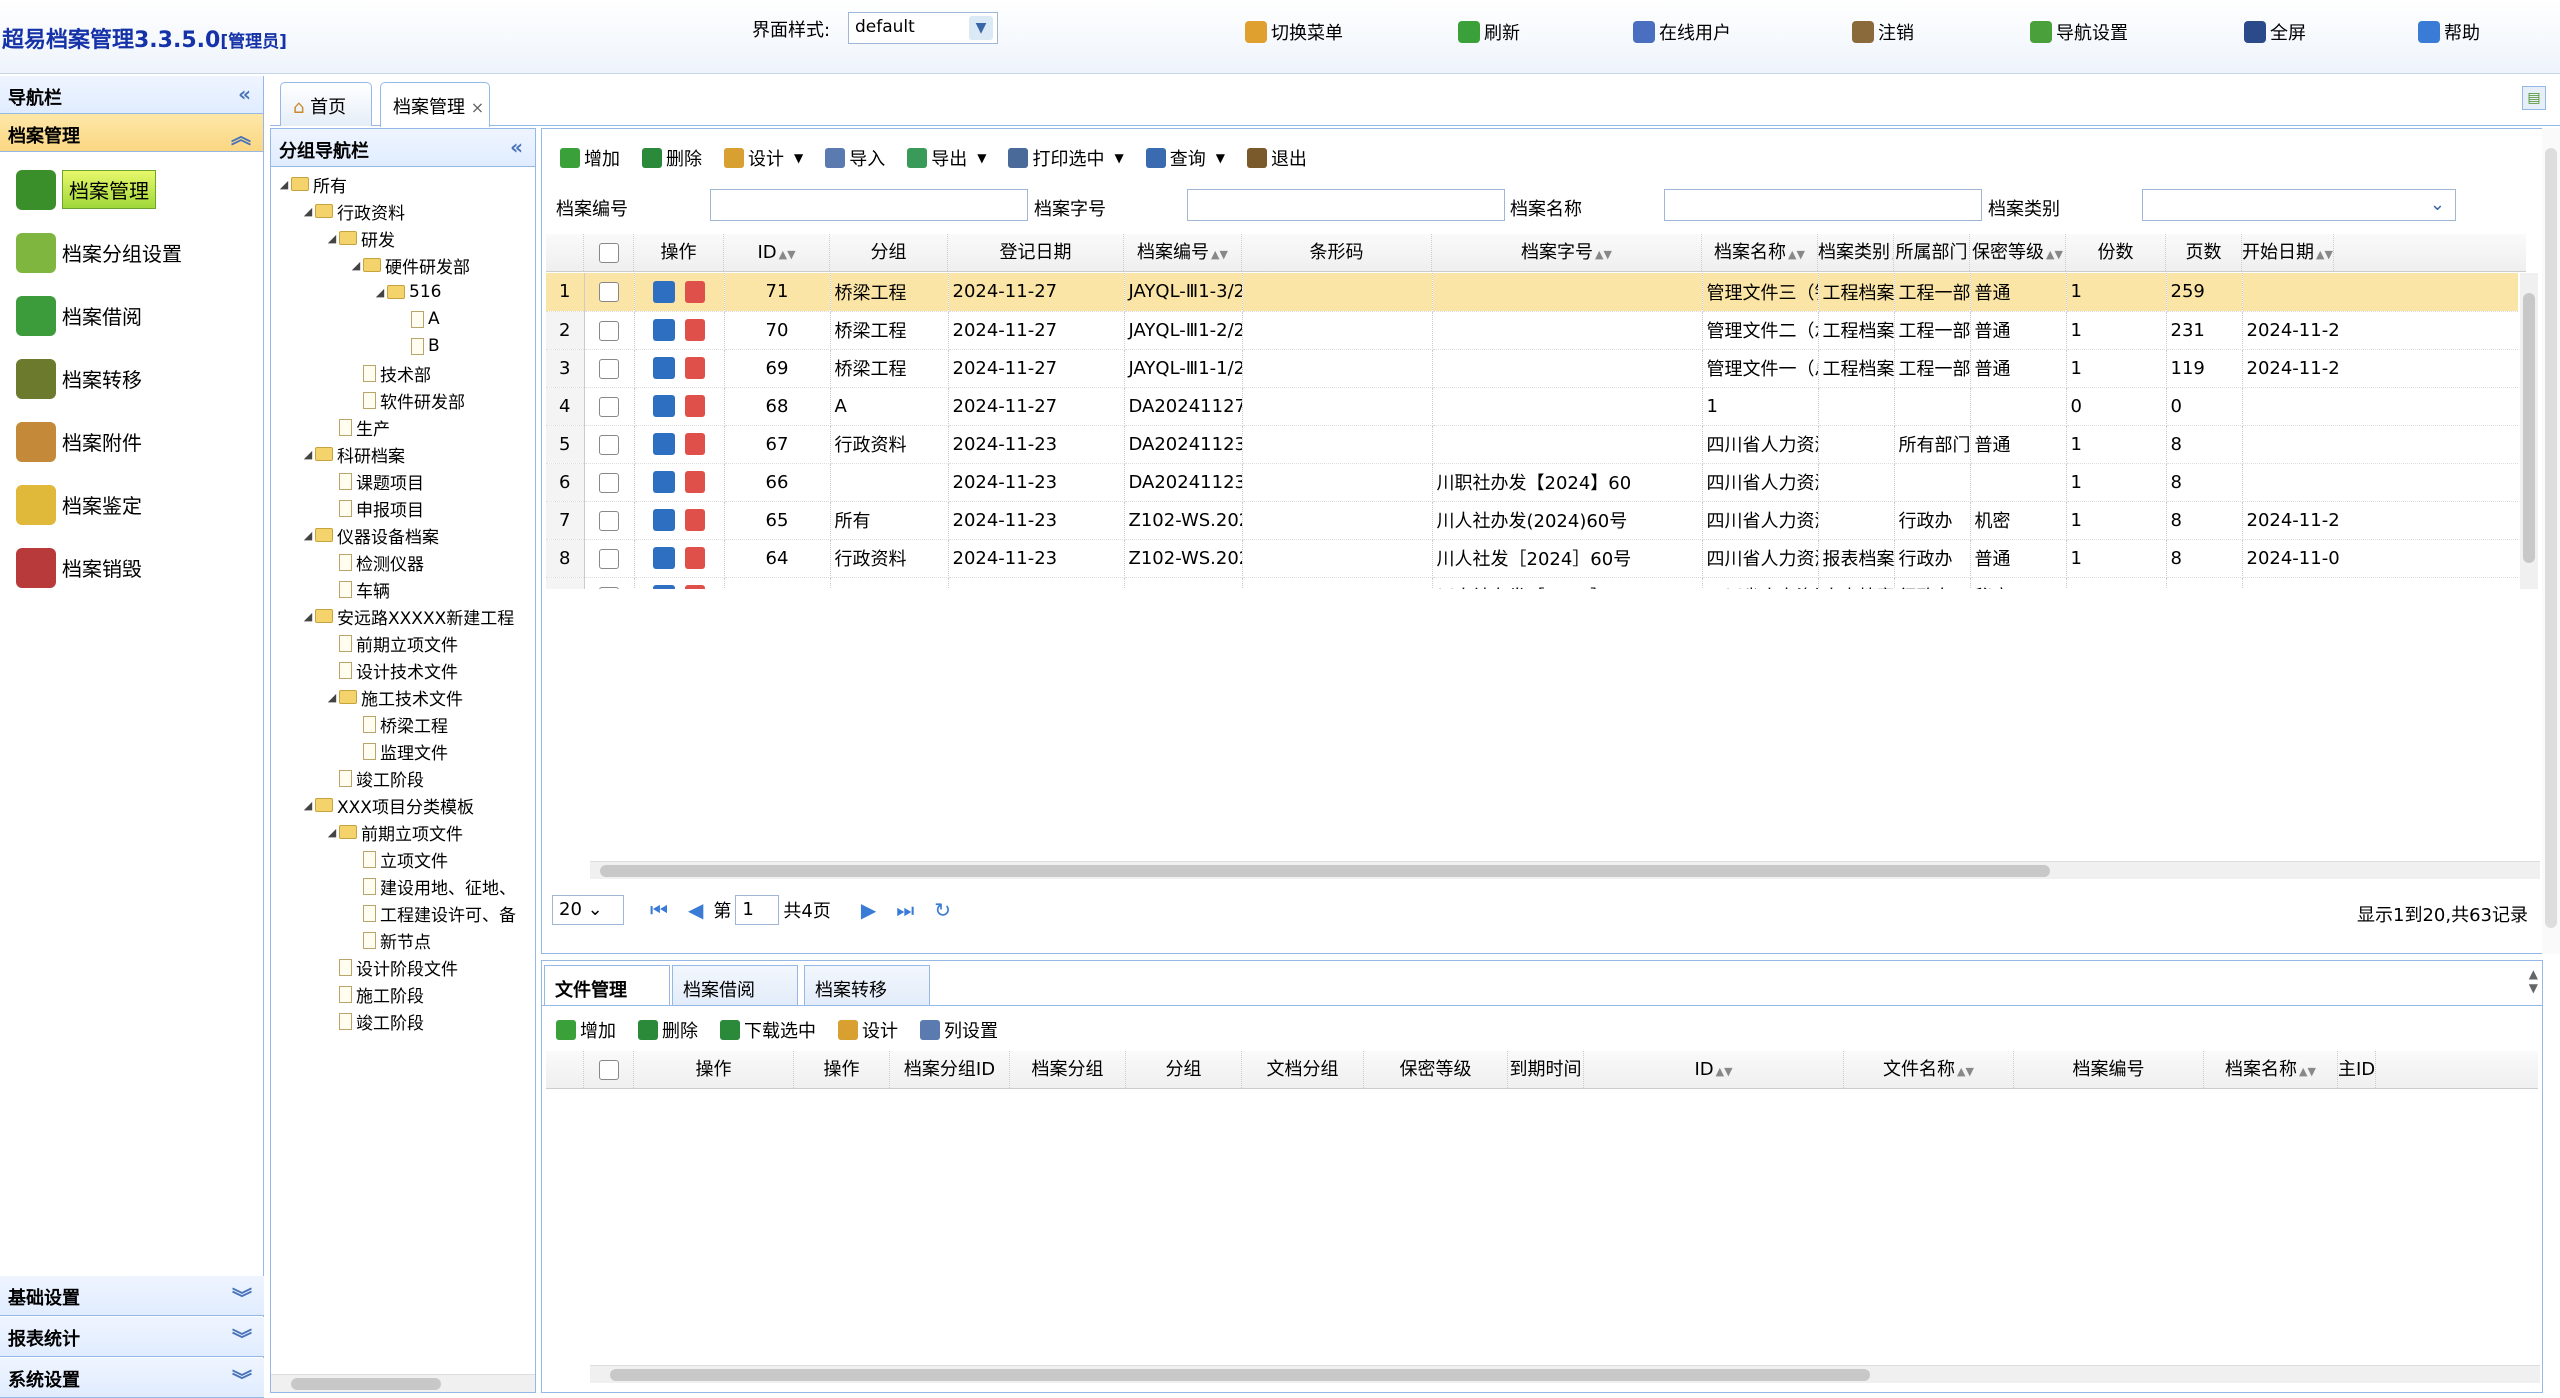 The width and height of the screenshot is (2560, 1398). I want to click on online-users-button: 在线用户, so click(1682, 32).